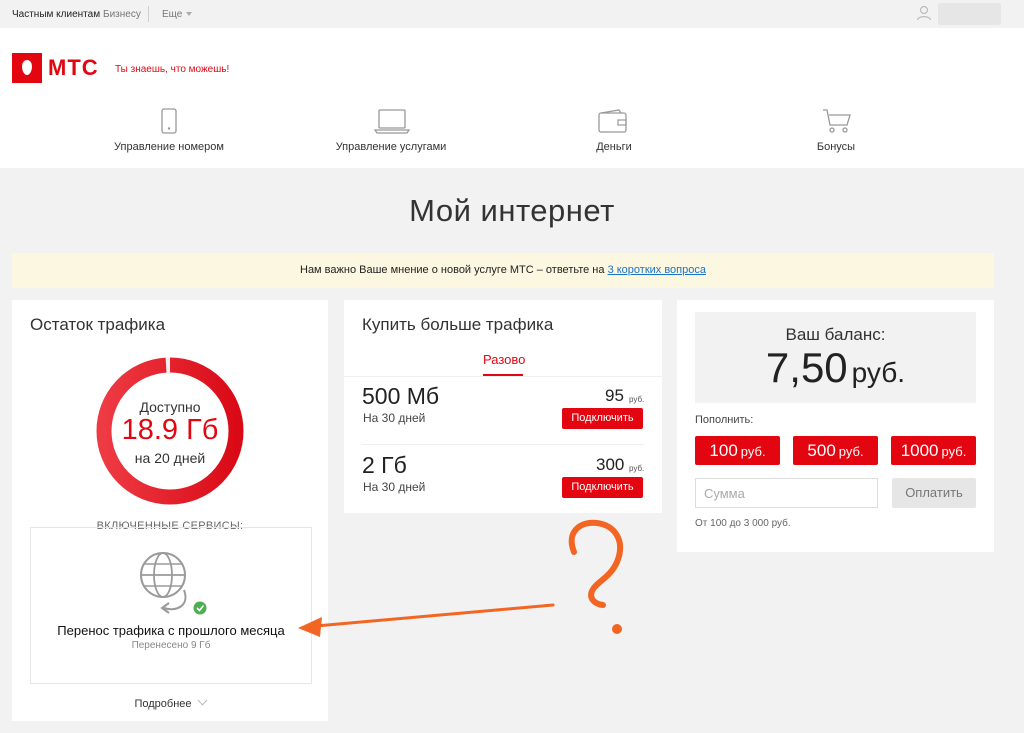  I want to click on package-size: 500 Мб, so click(401, 396).